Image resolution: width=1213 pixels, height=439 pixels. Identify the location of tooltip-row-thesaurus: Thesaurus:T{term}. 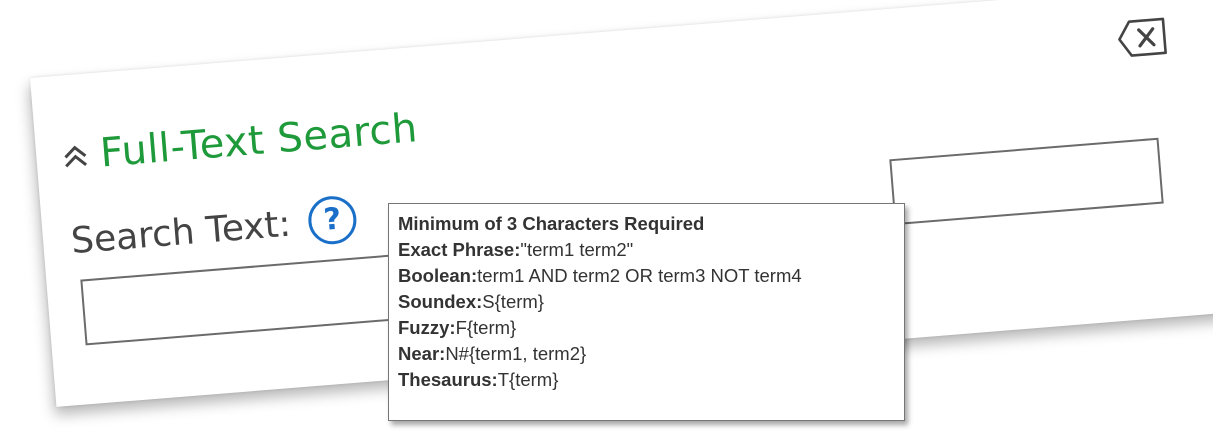
(478, 379).